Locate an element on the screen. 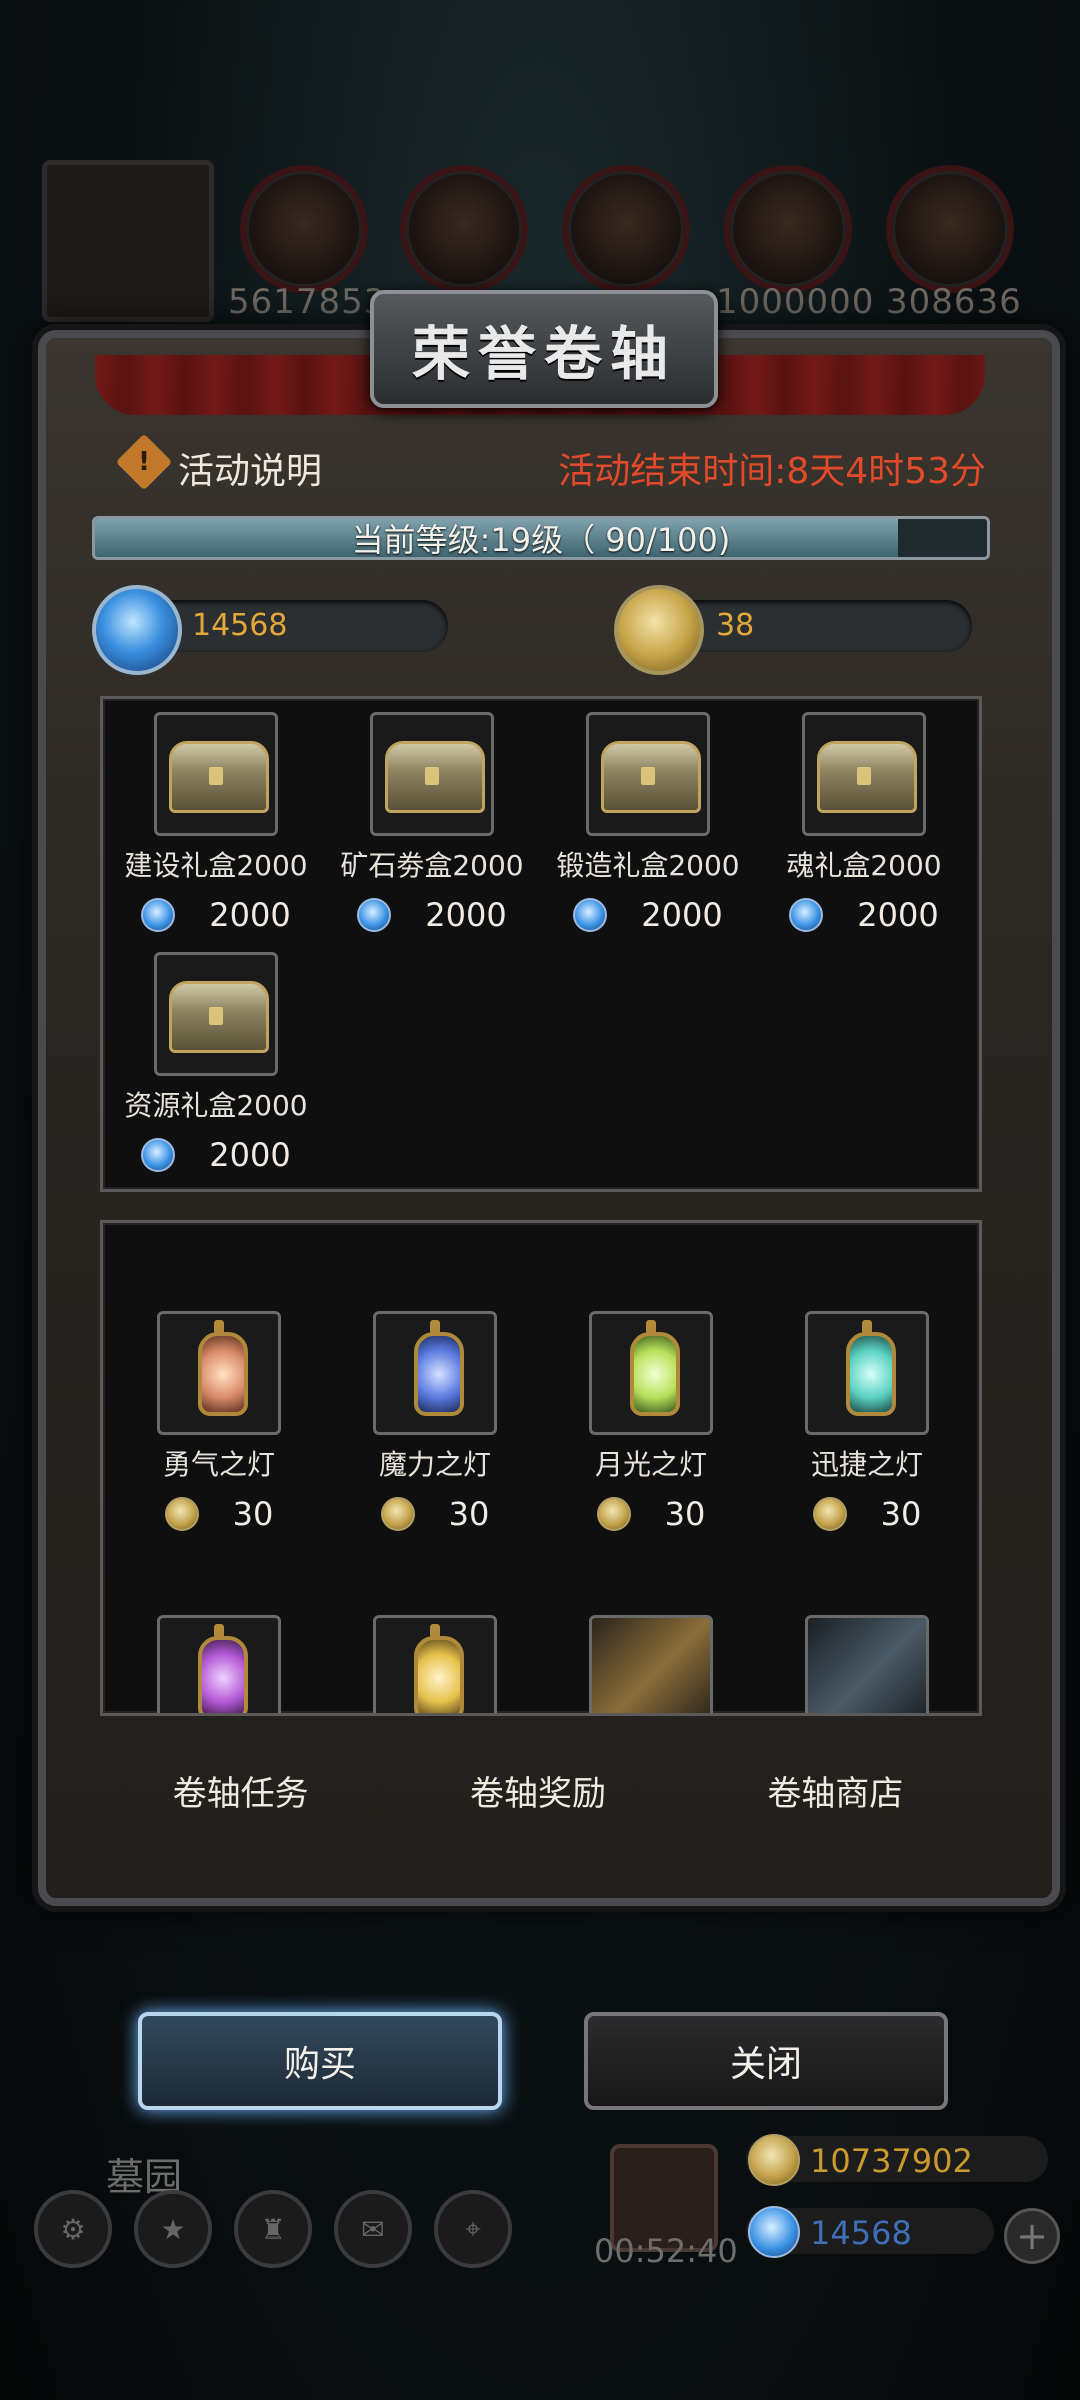 This screenshot has height=2400, width=1080. gem-shop-item: 矿石劵盒2000 2000 is located at coordinates (432, 823).